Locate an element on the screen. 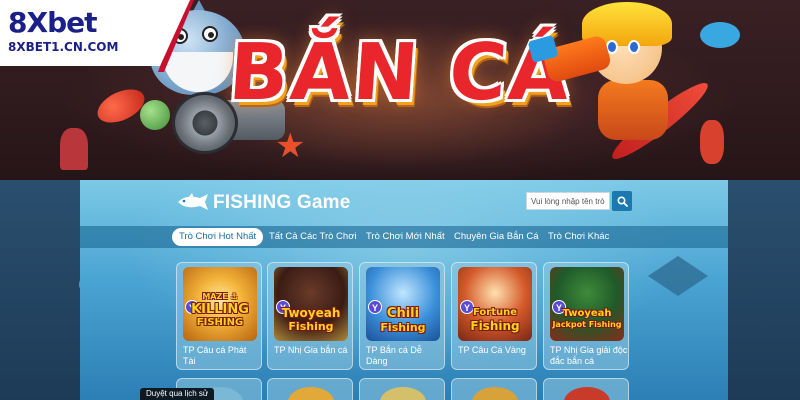 Image resolution: width=800 pixels, height=400 pixels. game-search-input is located at coordinates (568, 201).